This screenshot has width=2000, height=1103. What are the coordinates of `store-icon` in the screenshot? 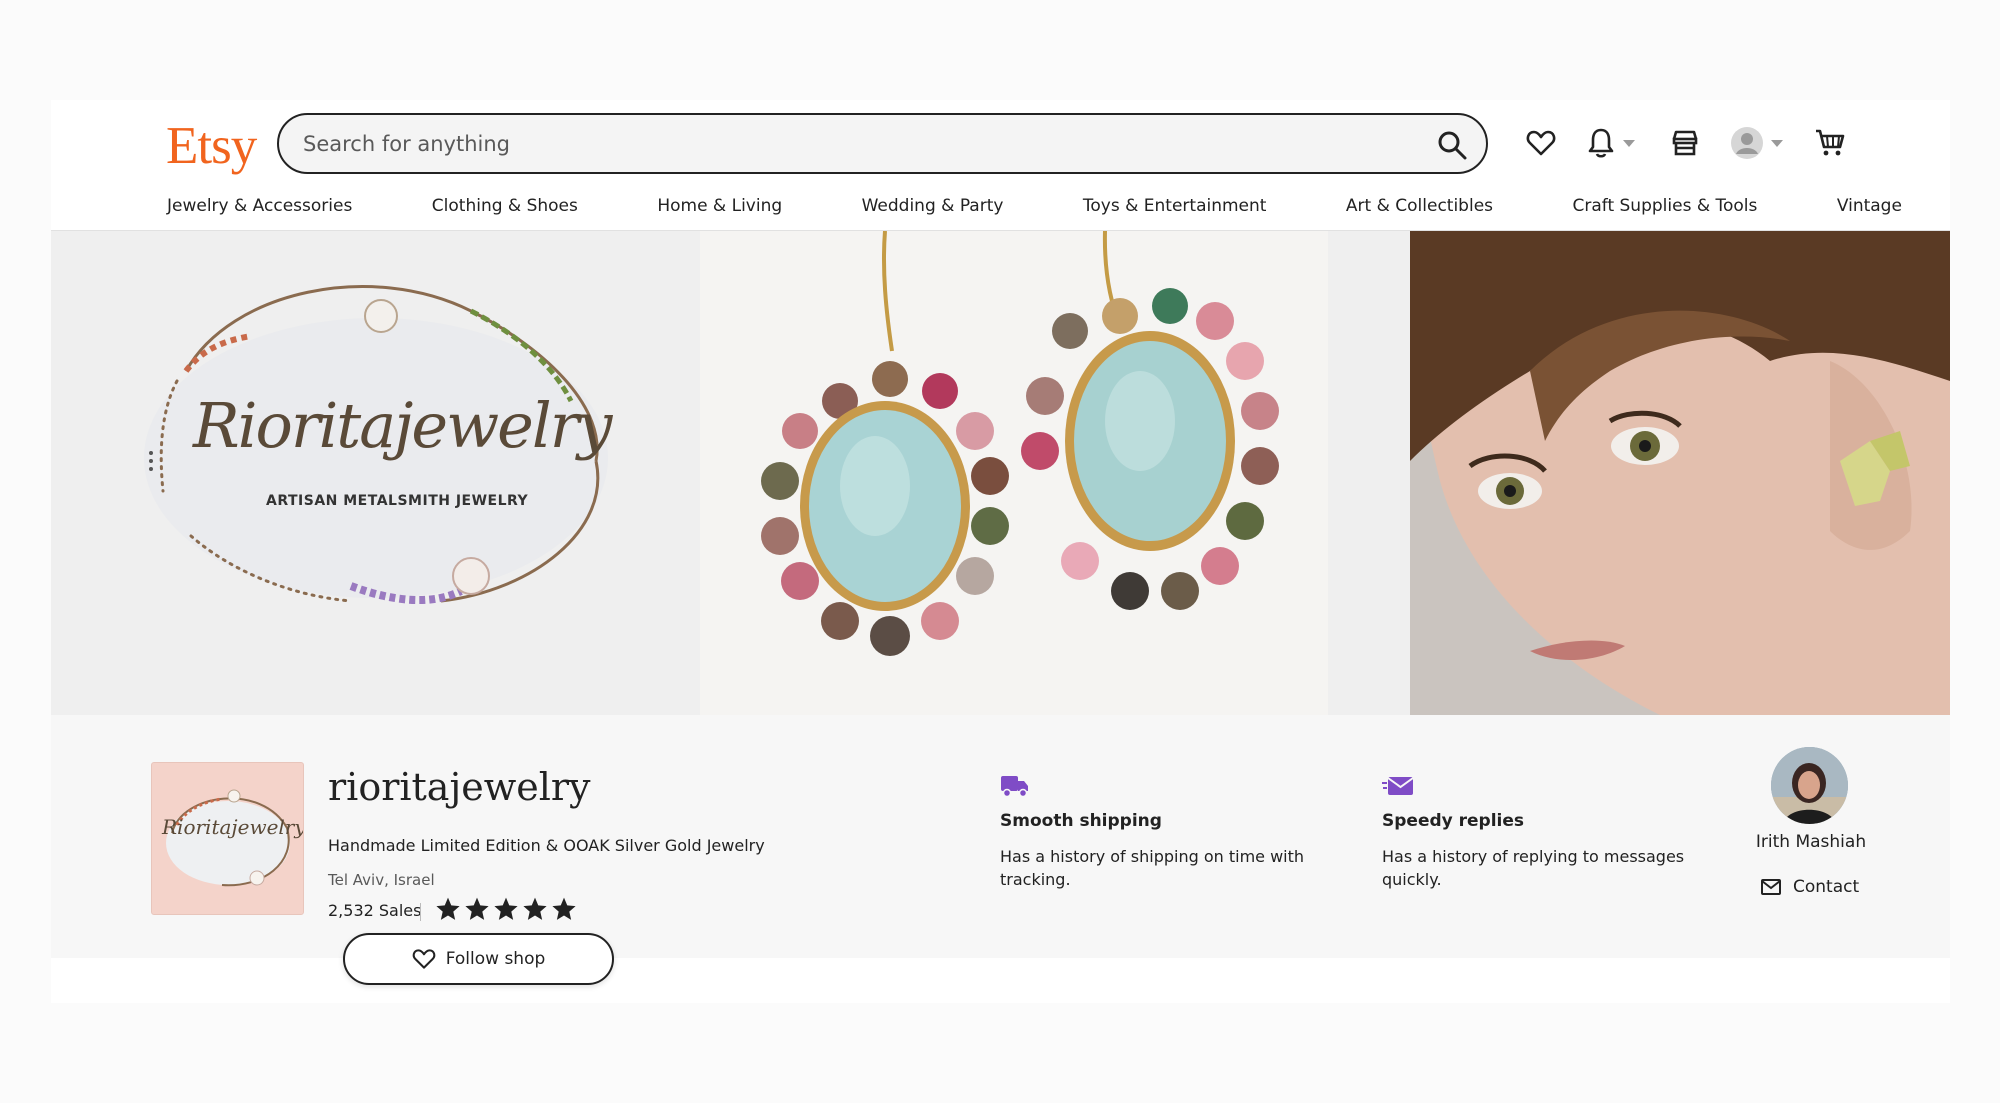 It's located at (1685, 143).